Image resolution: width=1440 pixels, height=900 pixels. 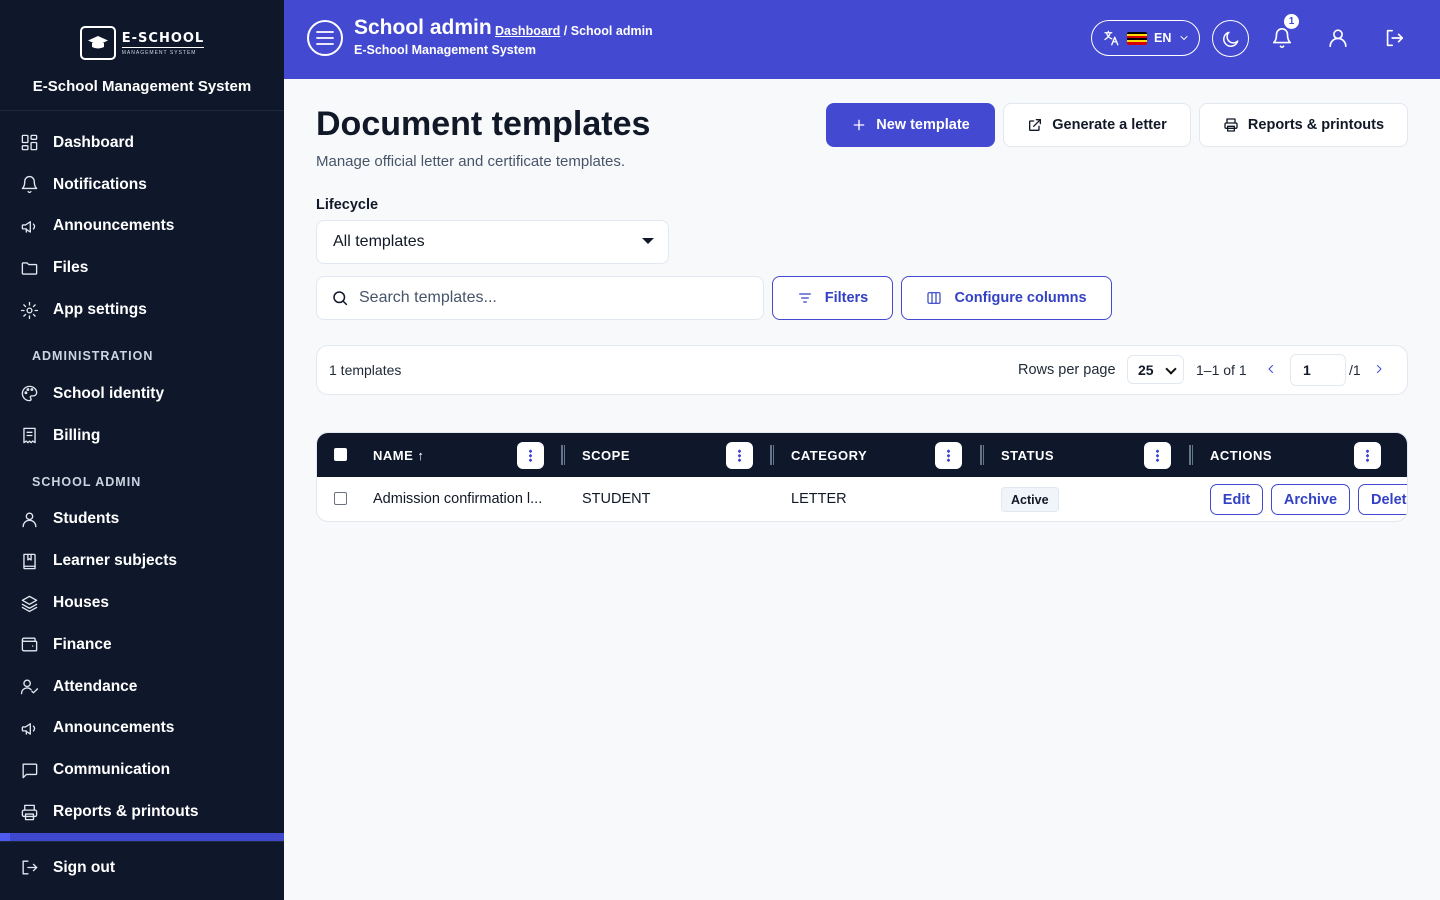 I want to click on plus-icon, so click(x=859, y=125).